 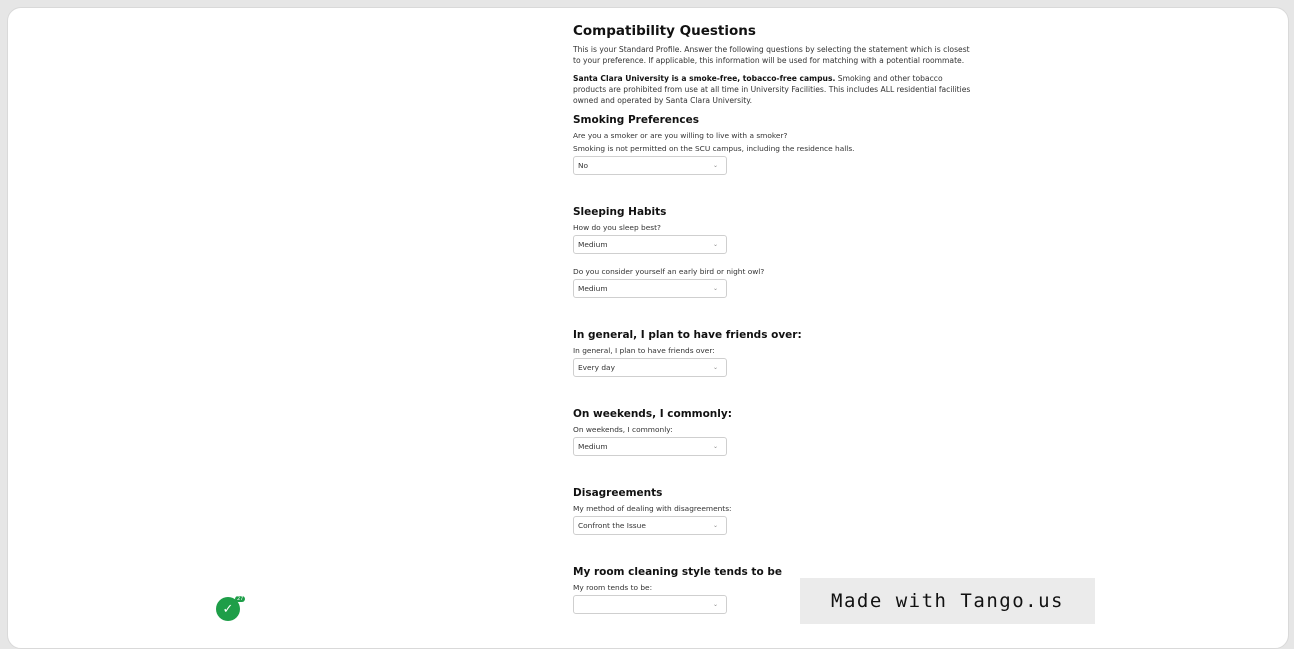 What do you see at coordinates (612, 525) in the screenshot?
I see `disagreements-select-value: Confront the Issue` at bounding box center [612, 525].